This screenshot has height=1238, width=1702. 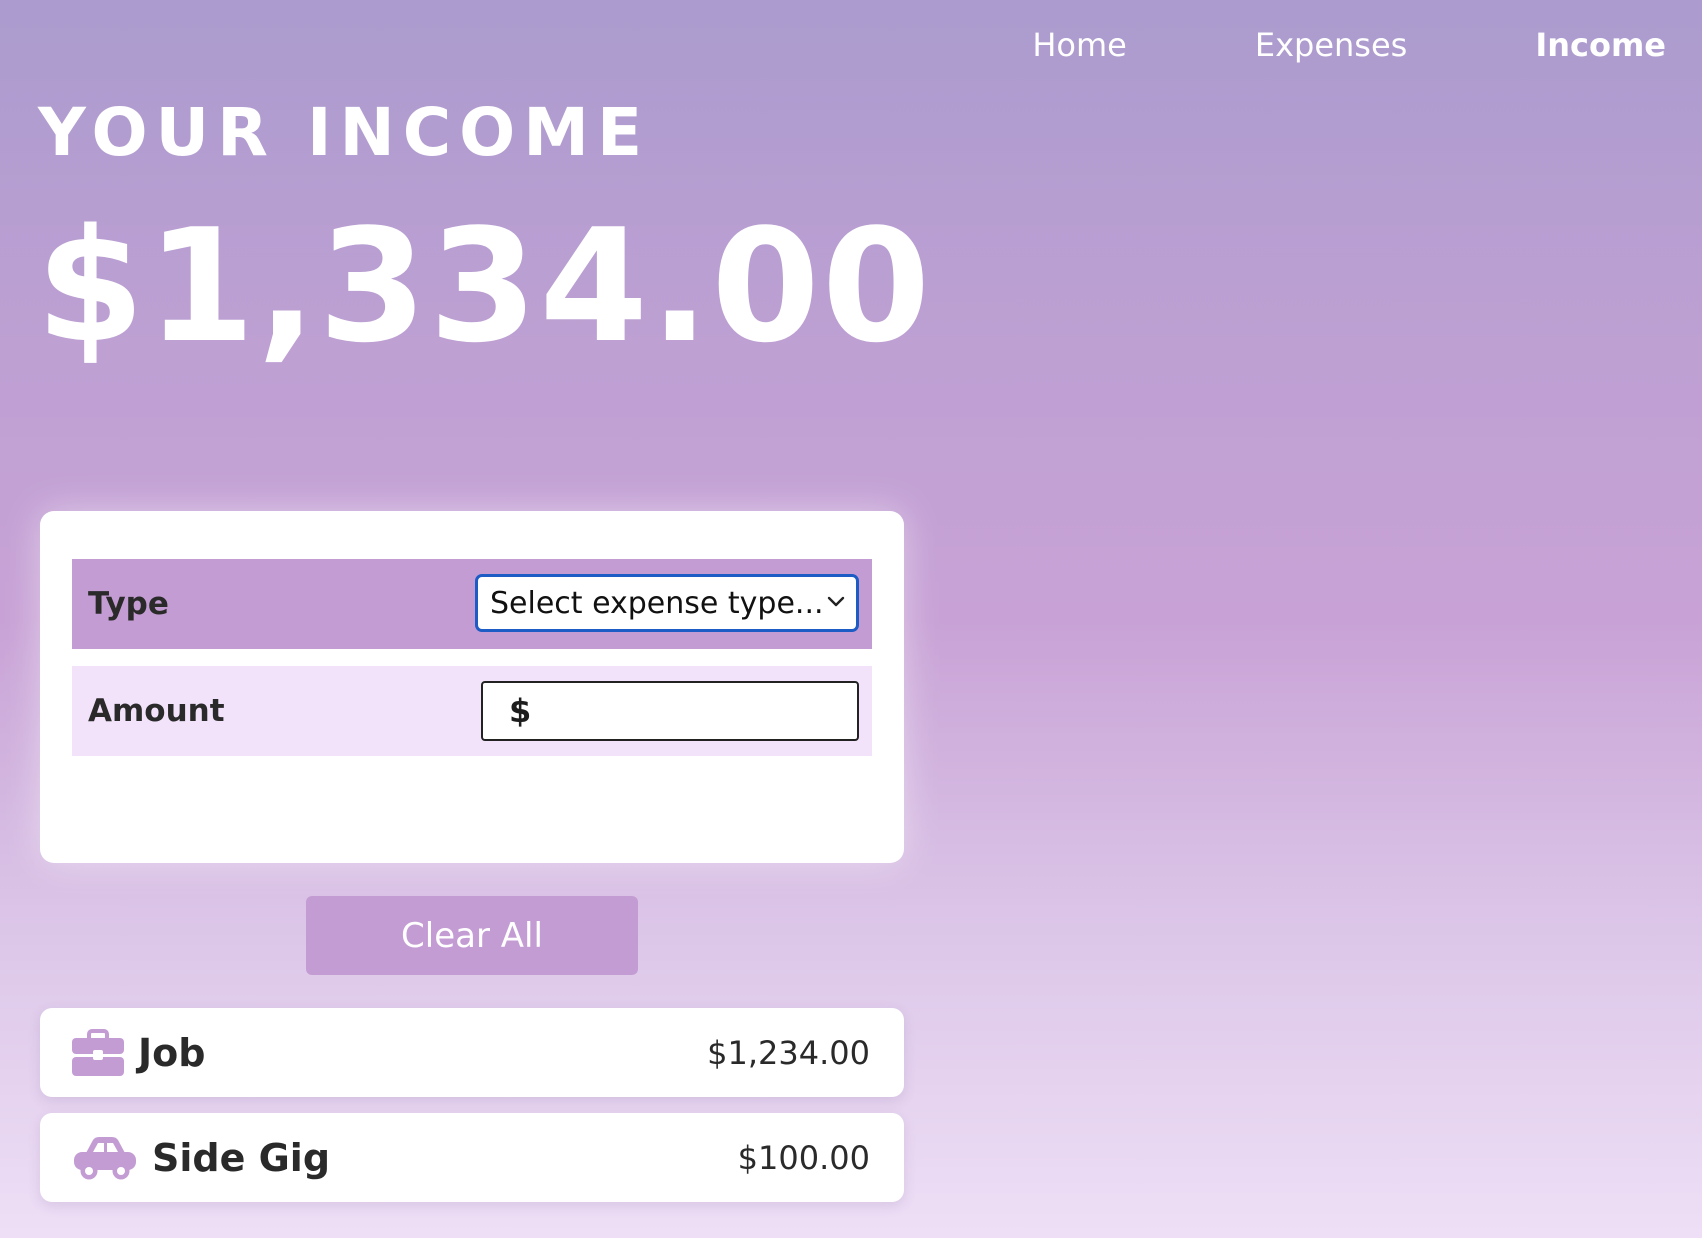 What do you see at coordinates (788, 1052) in the screenshot?
I see `income-item-amount: $1,234.00` at bounding box center [788, 1052].